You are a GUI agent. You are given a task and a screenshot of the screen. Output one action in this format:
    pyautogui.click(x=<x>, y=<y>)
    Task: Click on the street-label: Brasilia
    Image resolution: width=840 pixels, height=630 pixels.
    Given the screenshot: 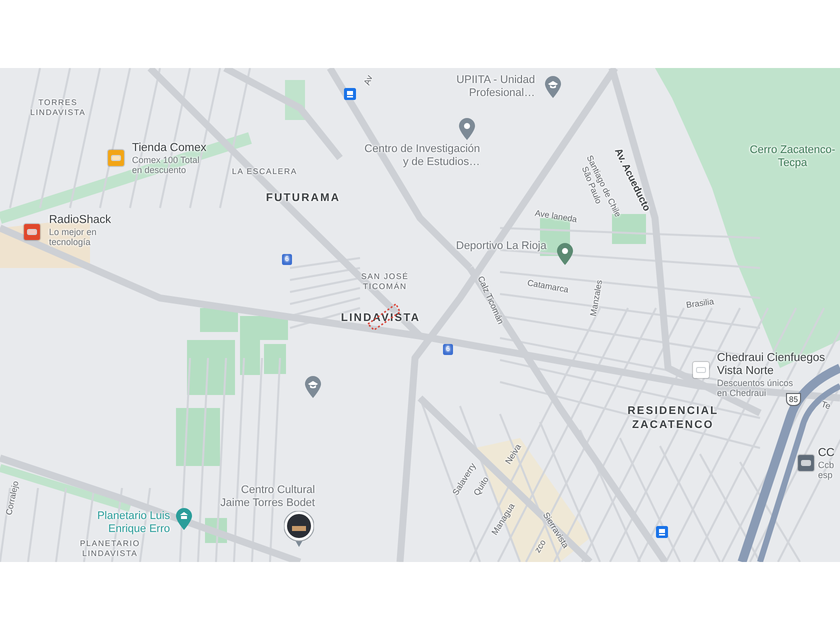 What is the action you would take?
    pyautogui.click(x=700, y=303)
    